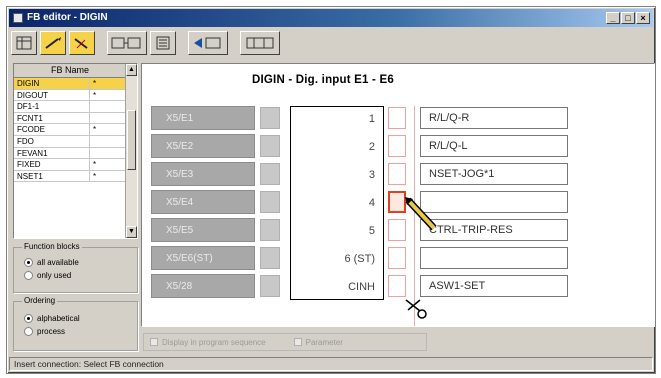 The height and width of the screenshot is (378, 661). What do you see at coordinates (494, 118) in the screenshot?
I see `output-target: R/L/Q-R` at bounding box center [494, 118].